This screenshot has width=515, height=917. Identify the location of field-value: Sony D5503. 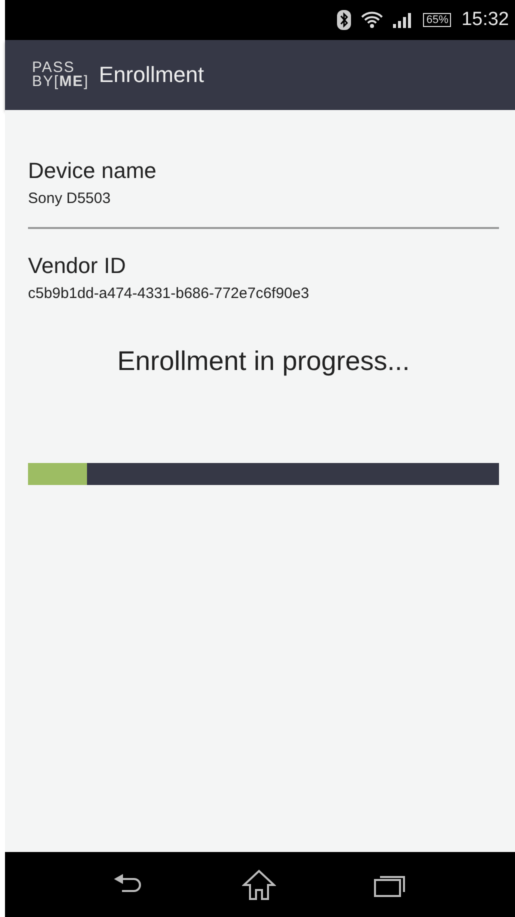
(70, 198).